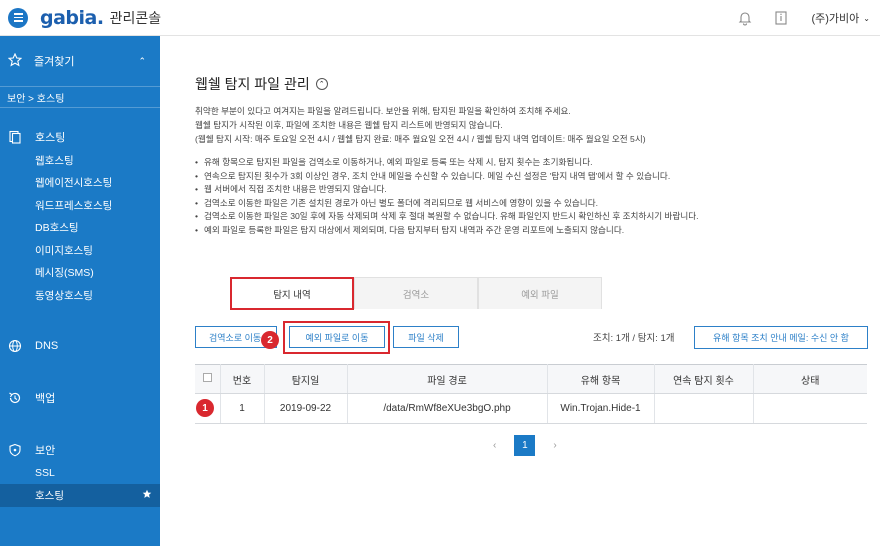  What do you see at coordinates (205, 408) in the screenshot?
I see `step-marker-1: 1` at bounding box center [205, 408].